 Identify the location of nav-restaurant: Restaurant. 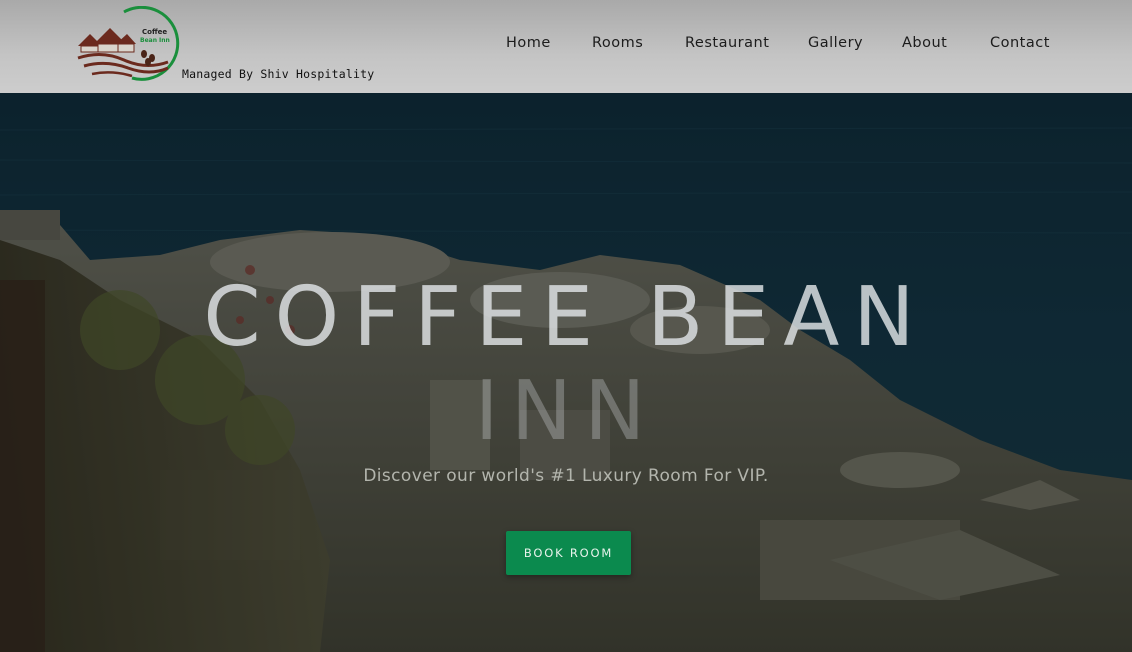
(727, 43).